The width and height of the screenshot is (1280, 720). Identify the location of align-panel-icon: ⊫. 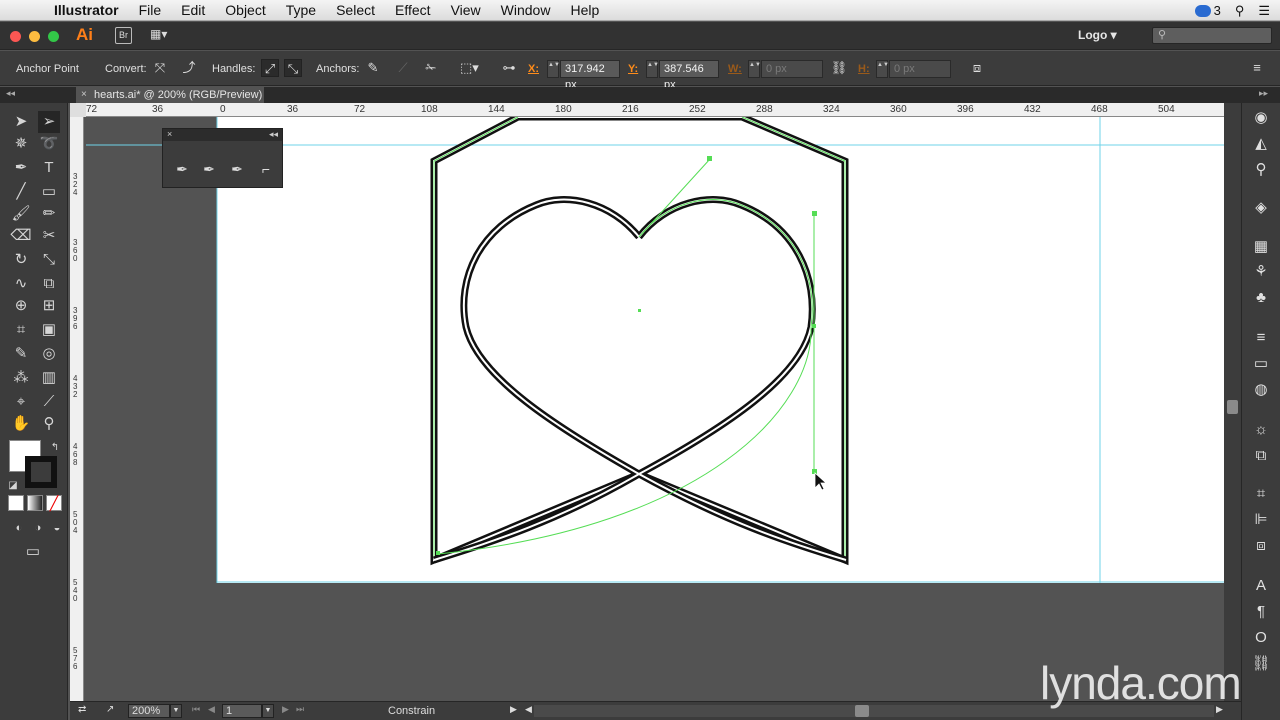
(1261, 520).